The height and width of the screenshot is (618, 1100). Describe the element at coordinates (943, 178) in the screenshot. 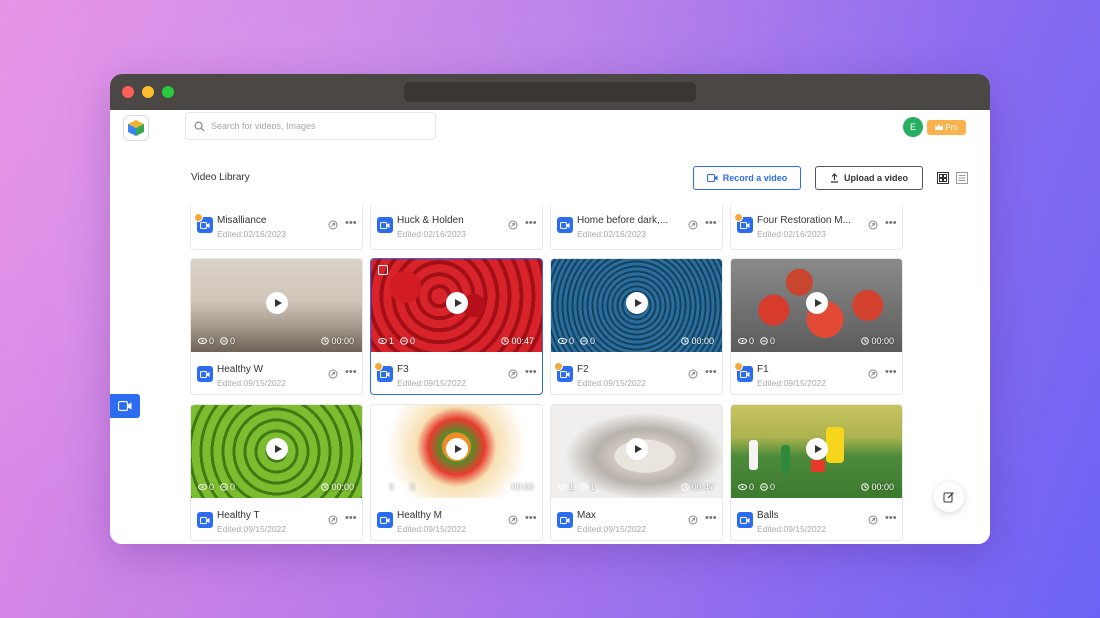

I see `grid-view-icon` at that location.